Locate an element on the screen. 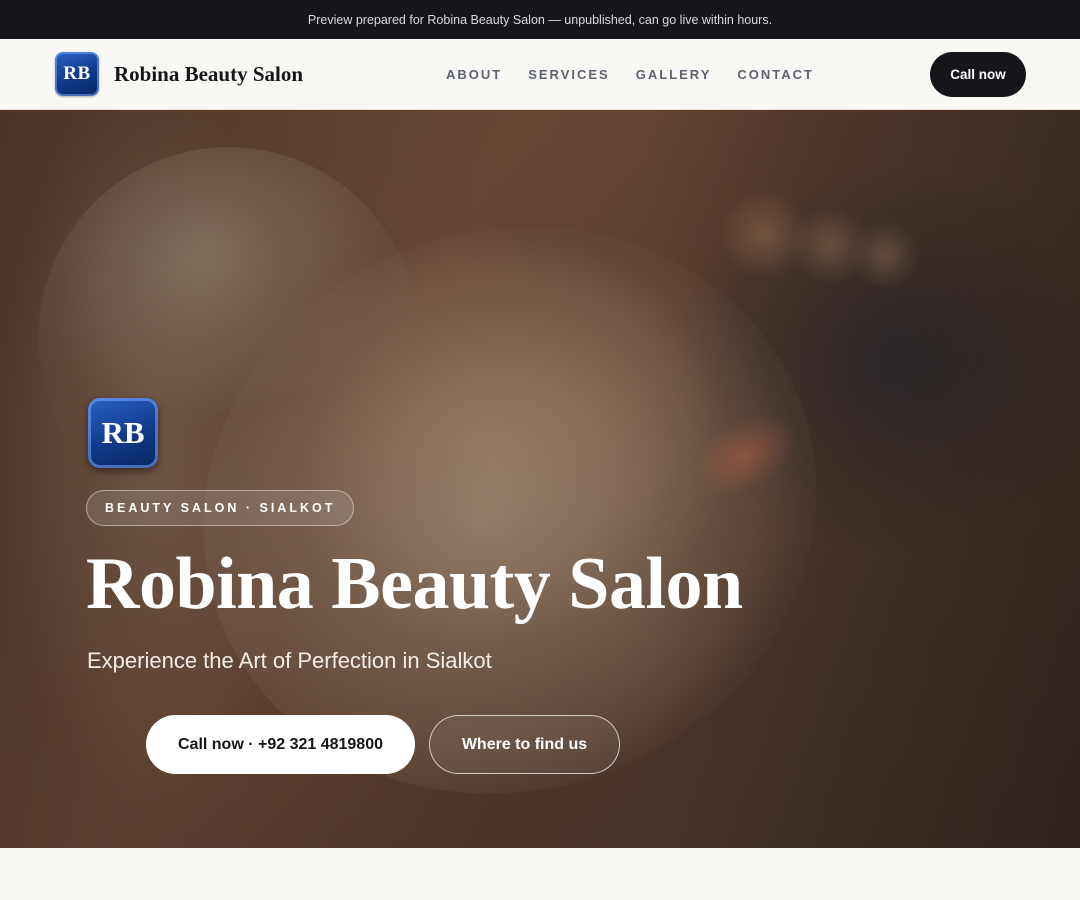 The width and height of the screenshot is (1080, 900). hero-title: Robina Beauty Salon is located at coordinates (414, 584).